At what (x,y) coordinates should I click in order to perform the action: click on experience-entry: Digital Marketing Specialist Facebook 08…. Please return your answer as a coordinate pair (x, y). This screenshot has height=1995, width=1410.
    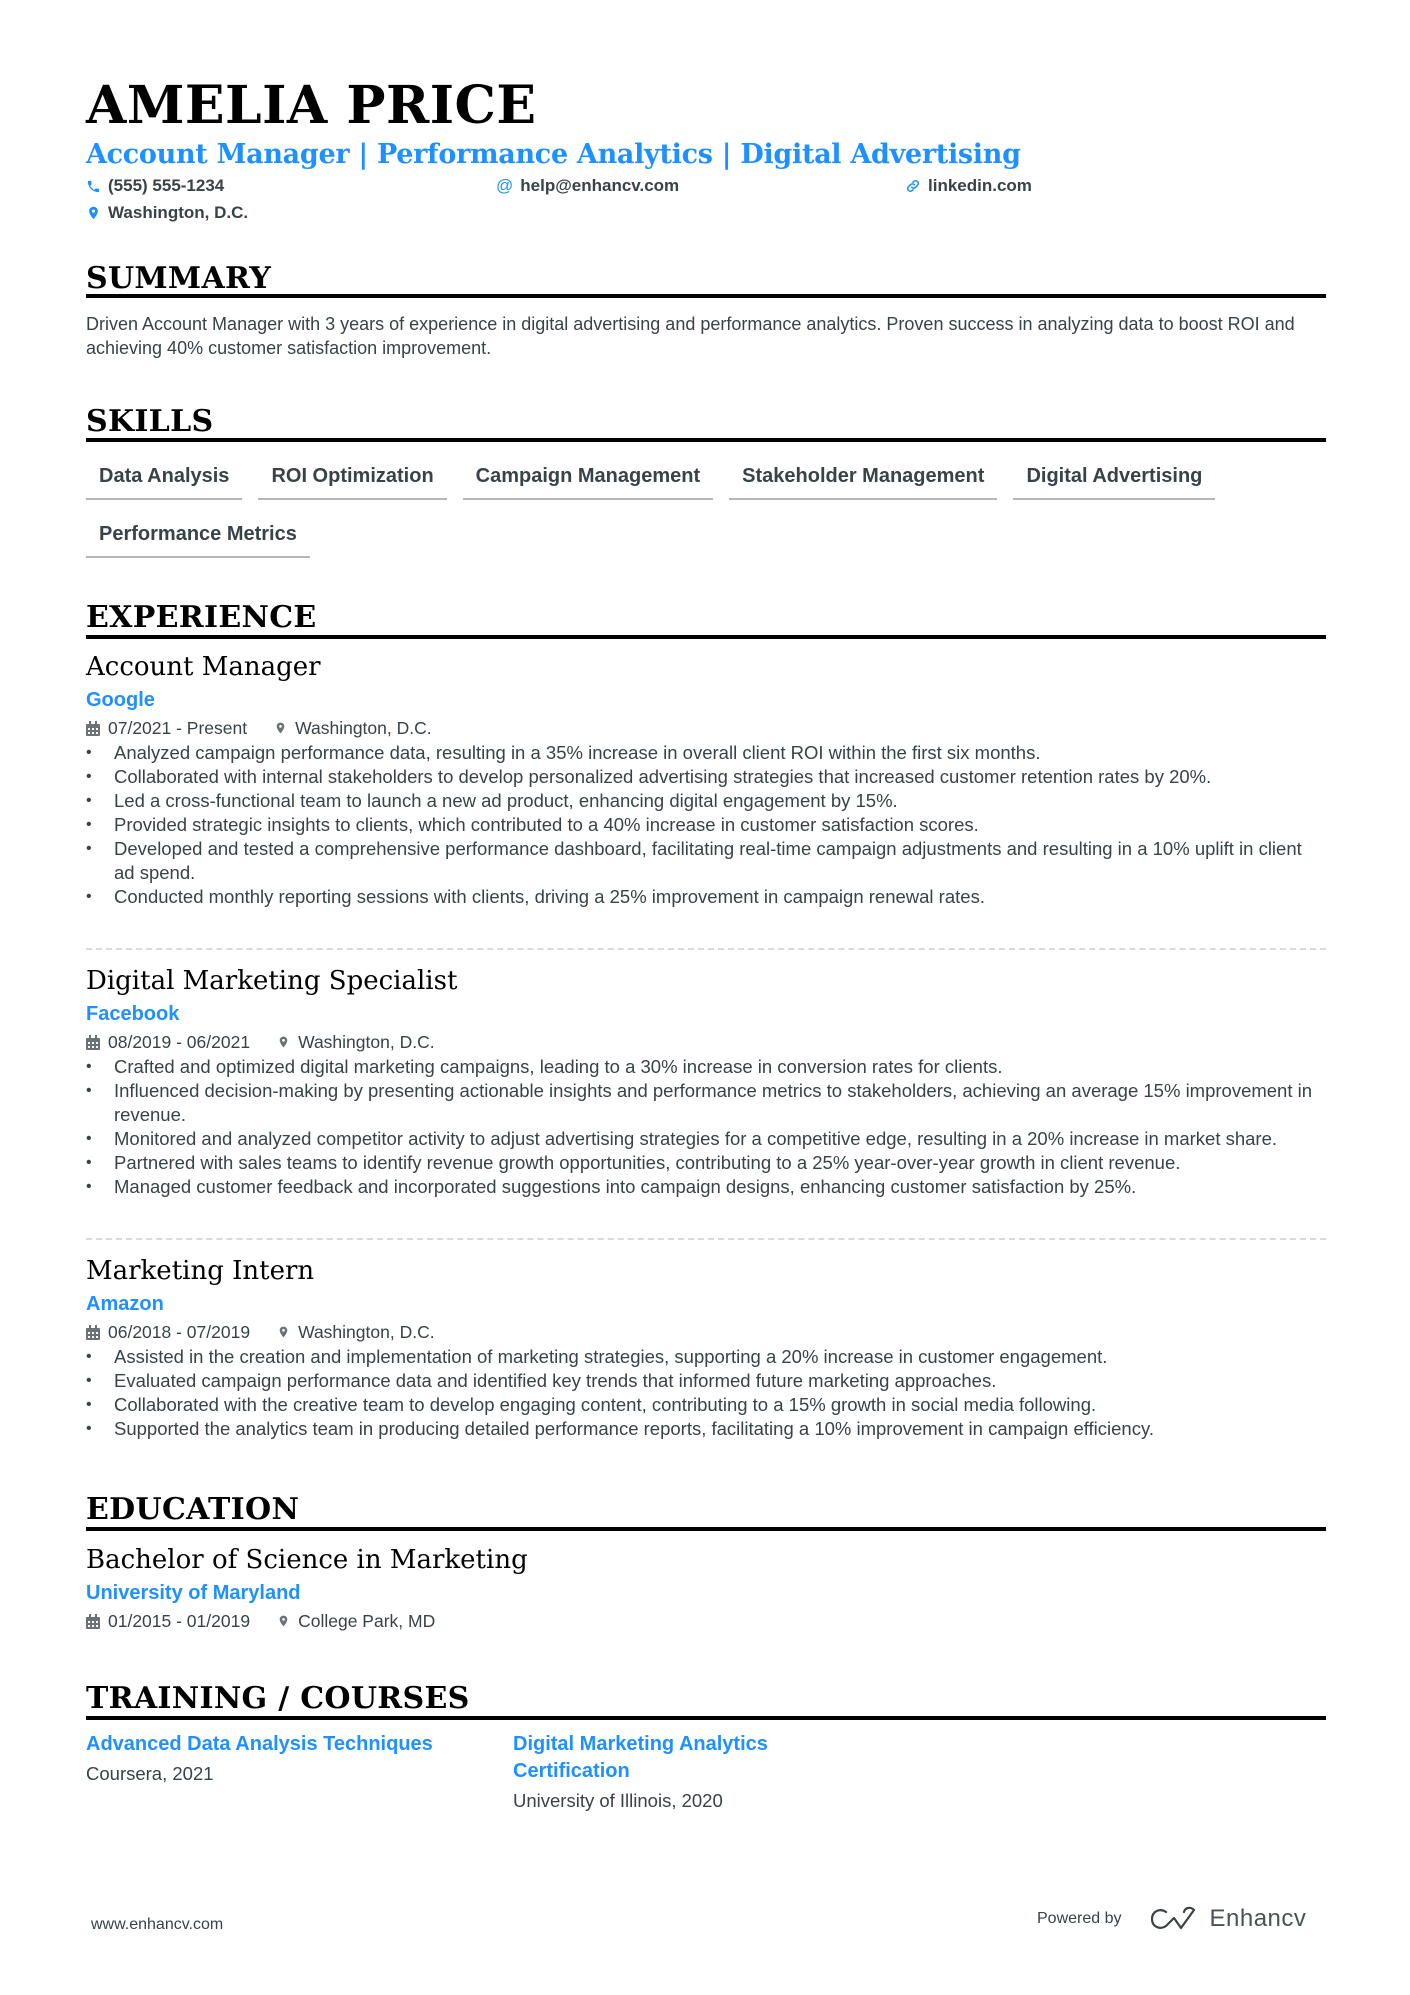
    Looking at the image, I should click on (706, 1081).